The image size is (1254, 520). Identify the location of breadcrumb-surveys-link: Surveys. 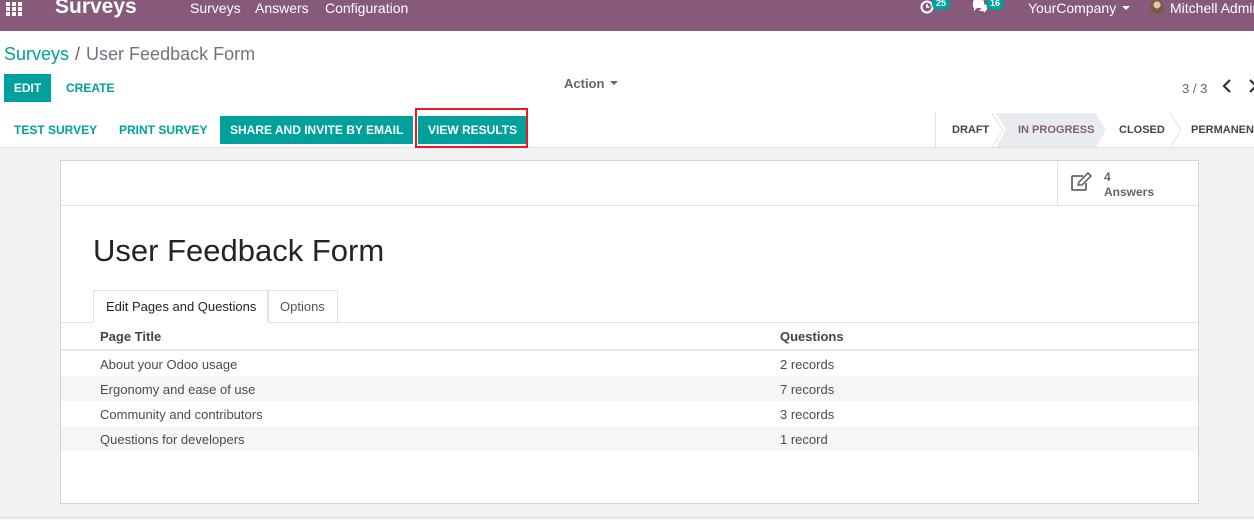
(36, 54).